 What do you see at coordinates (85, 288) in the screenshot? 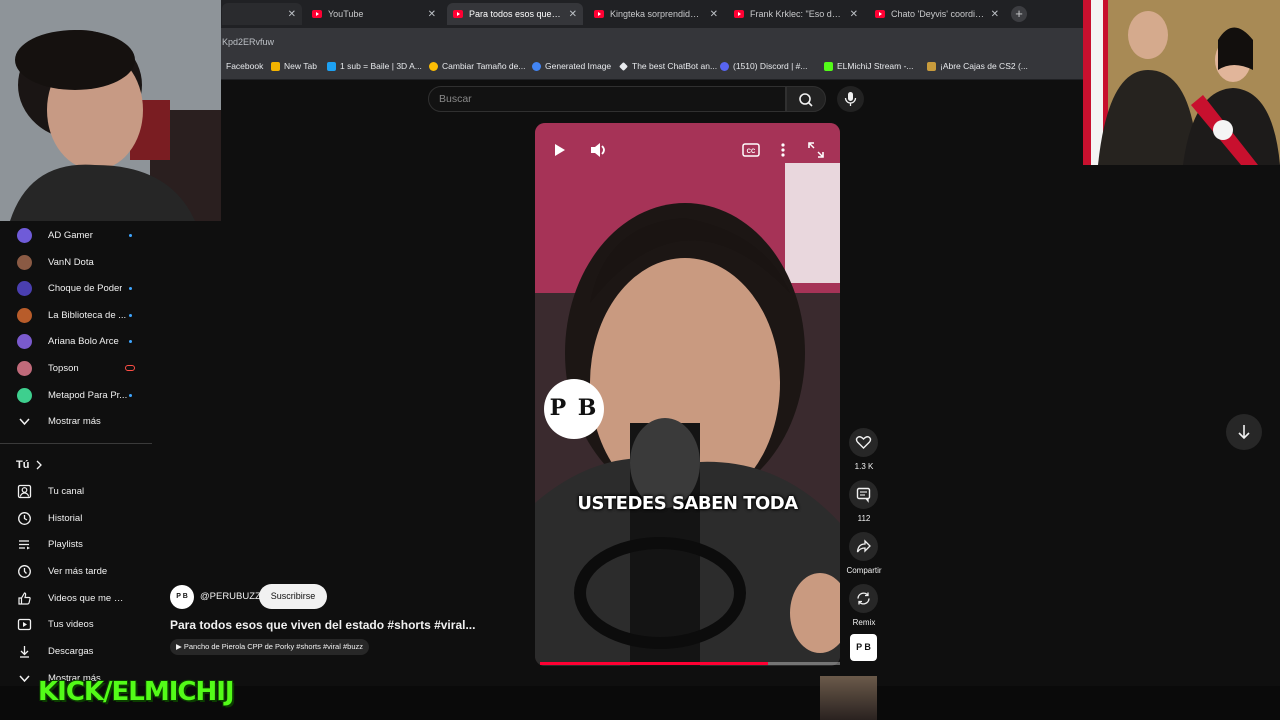
I see `sidebar-item-label: Choque de Poder` at bounding box center [85, 288].